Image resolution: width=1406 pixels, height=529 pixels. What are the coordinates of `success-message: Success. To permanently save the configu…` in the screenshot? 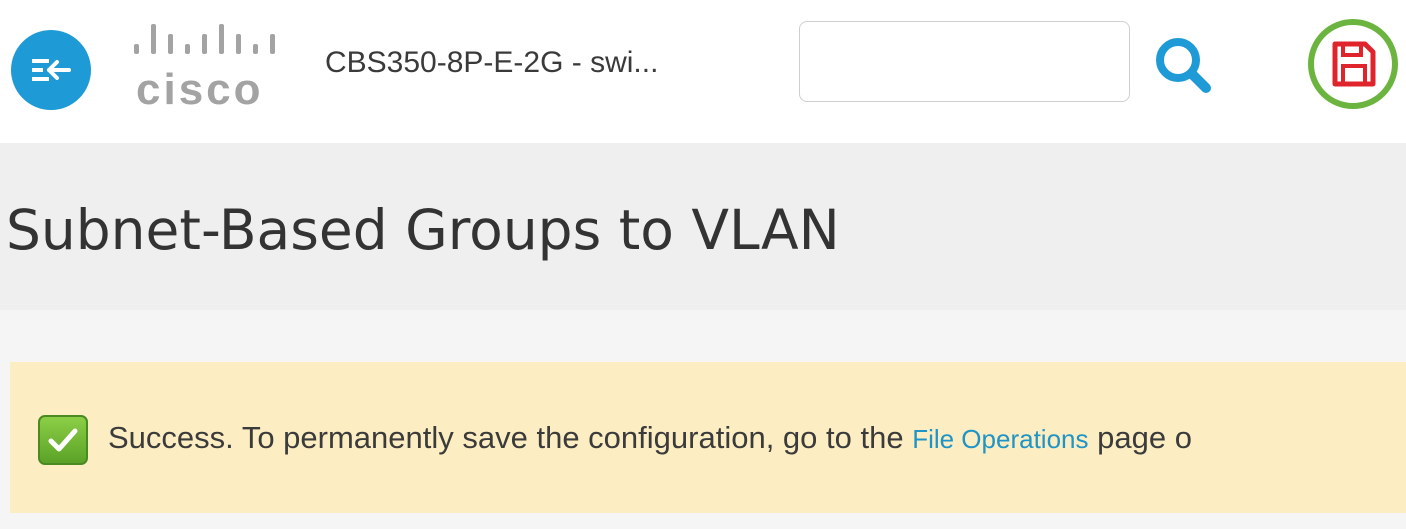 It's located at (650, 438).